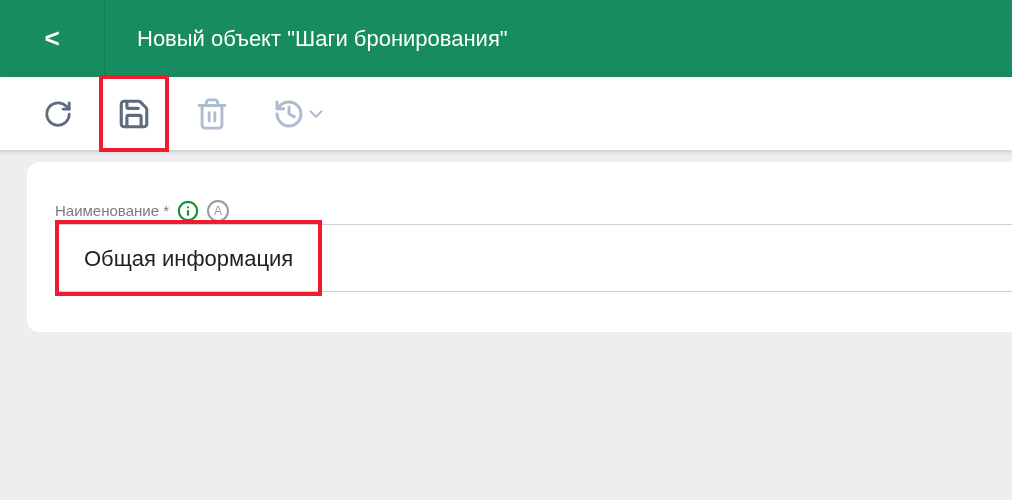 The height and width of the screenshot is (500, 1012). Describe the element at coordinates (112, 210) in the screenshot. I see `field-label: Наименование *` at that location.